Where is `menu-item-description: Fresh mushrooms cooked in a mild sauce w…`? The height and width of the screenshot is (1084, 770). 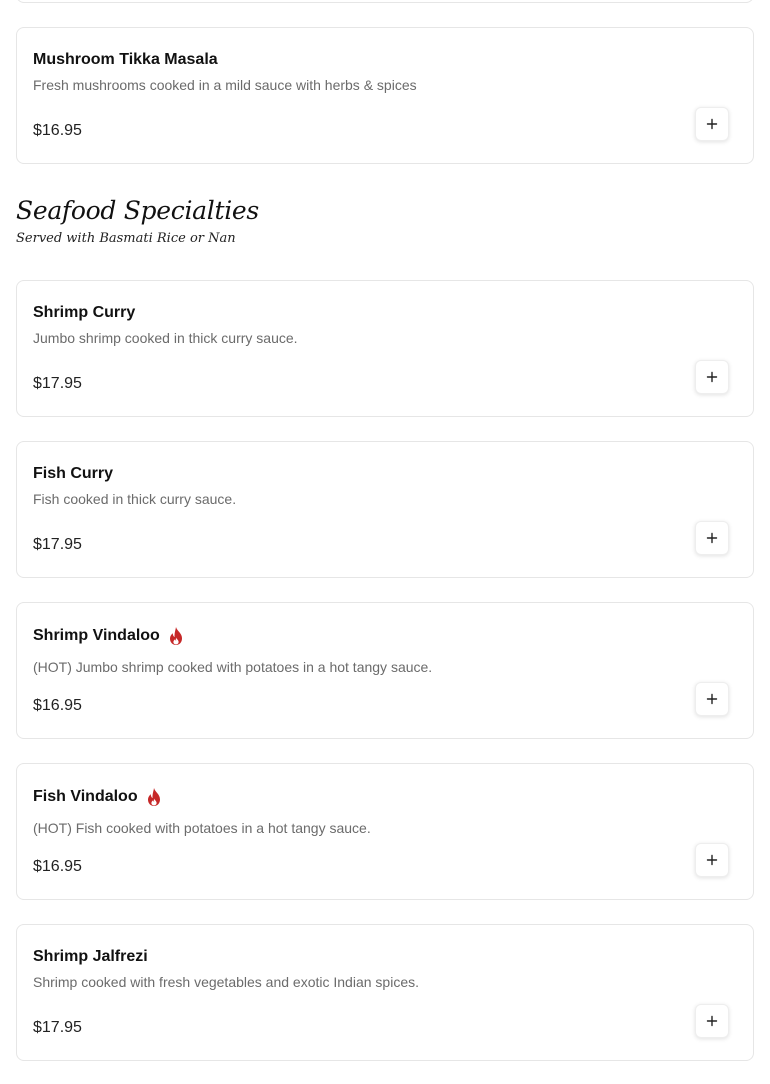
menu-item-description: Fresh mushrooms cooked in a mild sauce w… is located at coordinates (225, 85).